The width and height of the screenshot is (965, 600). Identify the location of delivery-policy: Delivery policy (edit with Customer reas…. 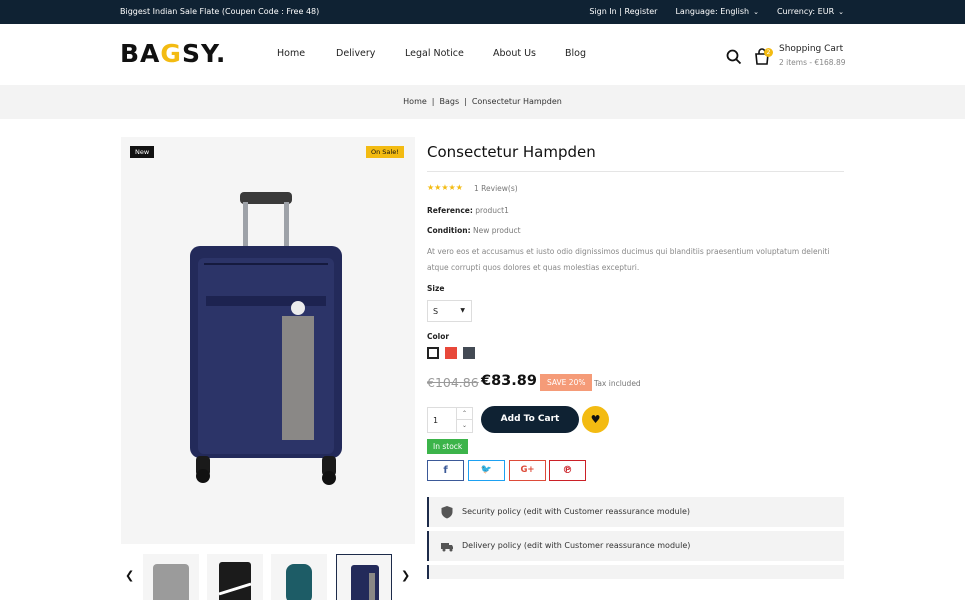
(635, 546).